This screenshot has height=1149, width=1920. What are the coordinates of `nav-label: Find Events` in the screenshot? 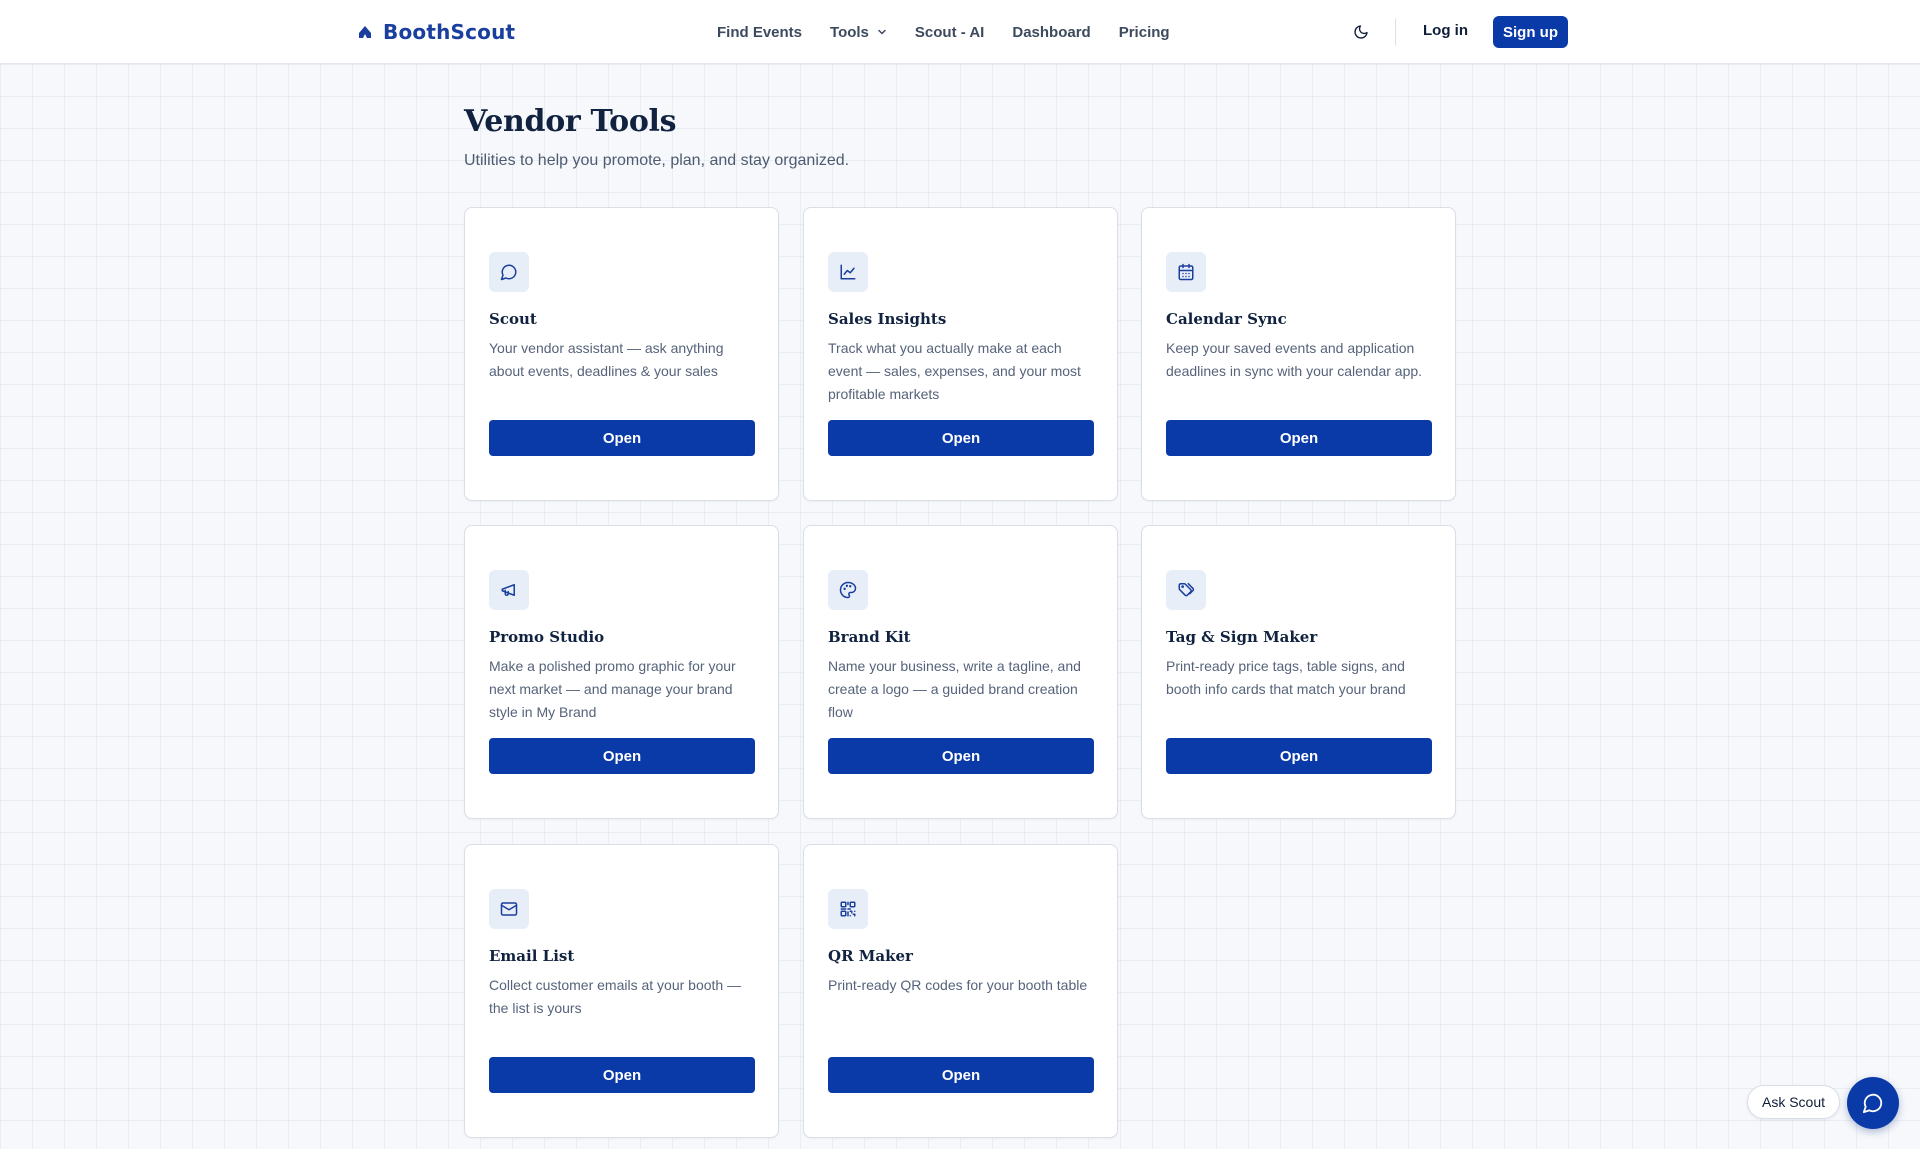 It's located at (760, 32).